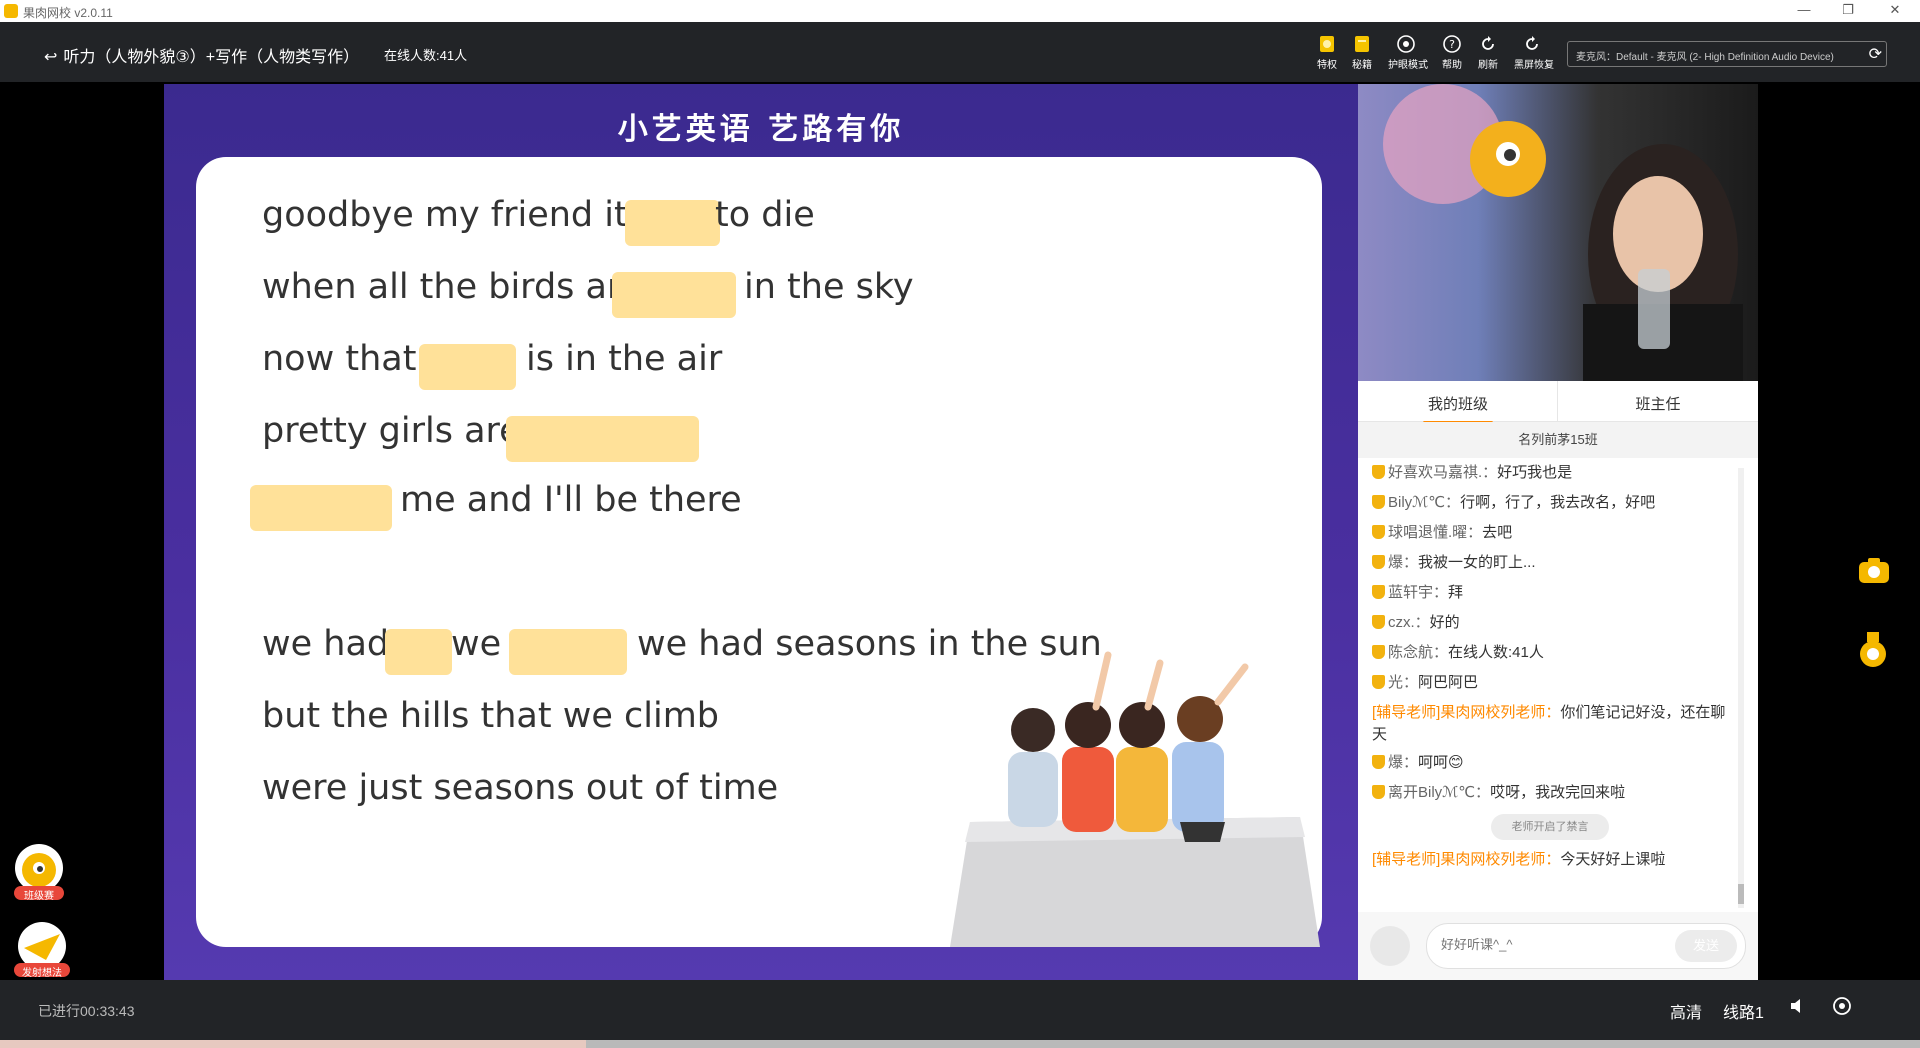  Describe the element at coordinates (1554, 683) in the screenshot. I see `chat-message: 光：阿巴阿巴` at that location.